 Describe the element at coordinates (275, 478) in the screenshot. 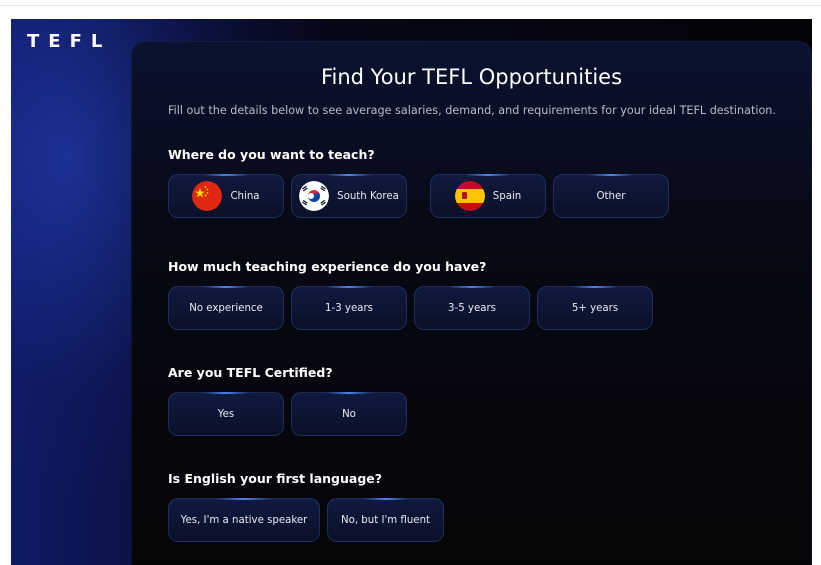

I see `question-english: Is English your first language?` at that location.